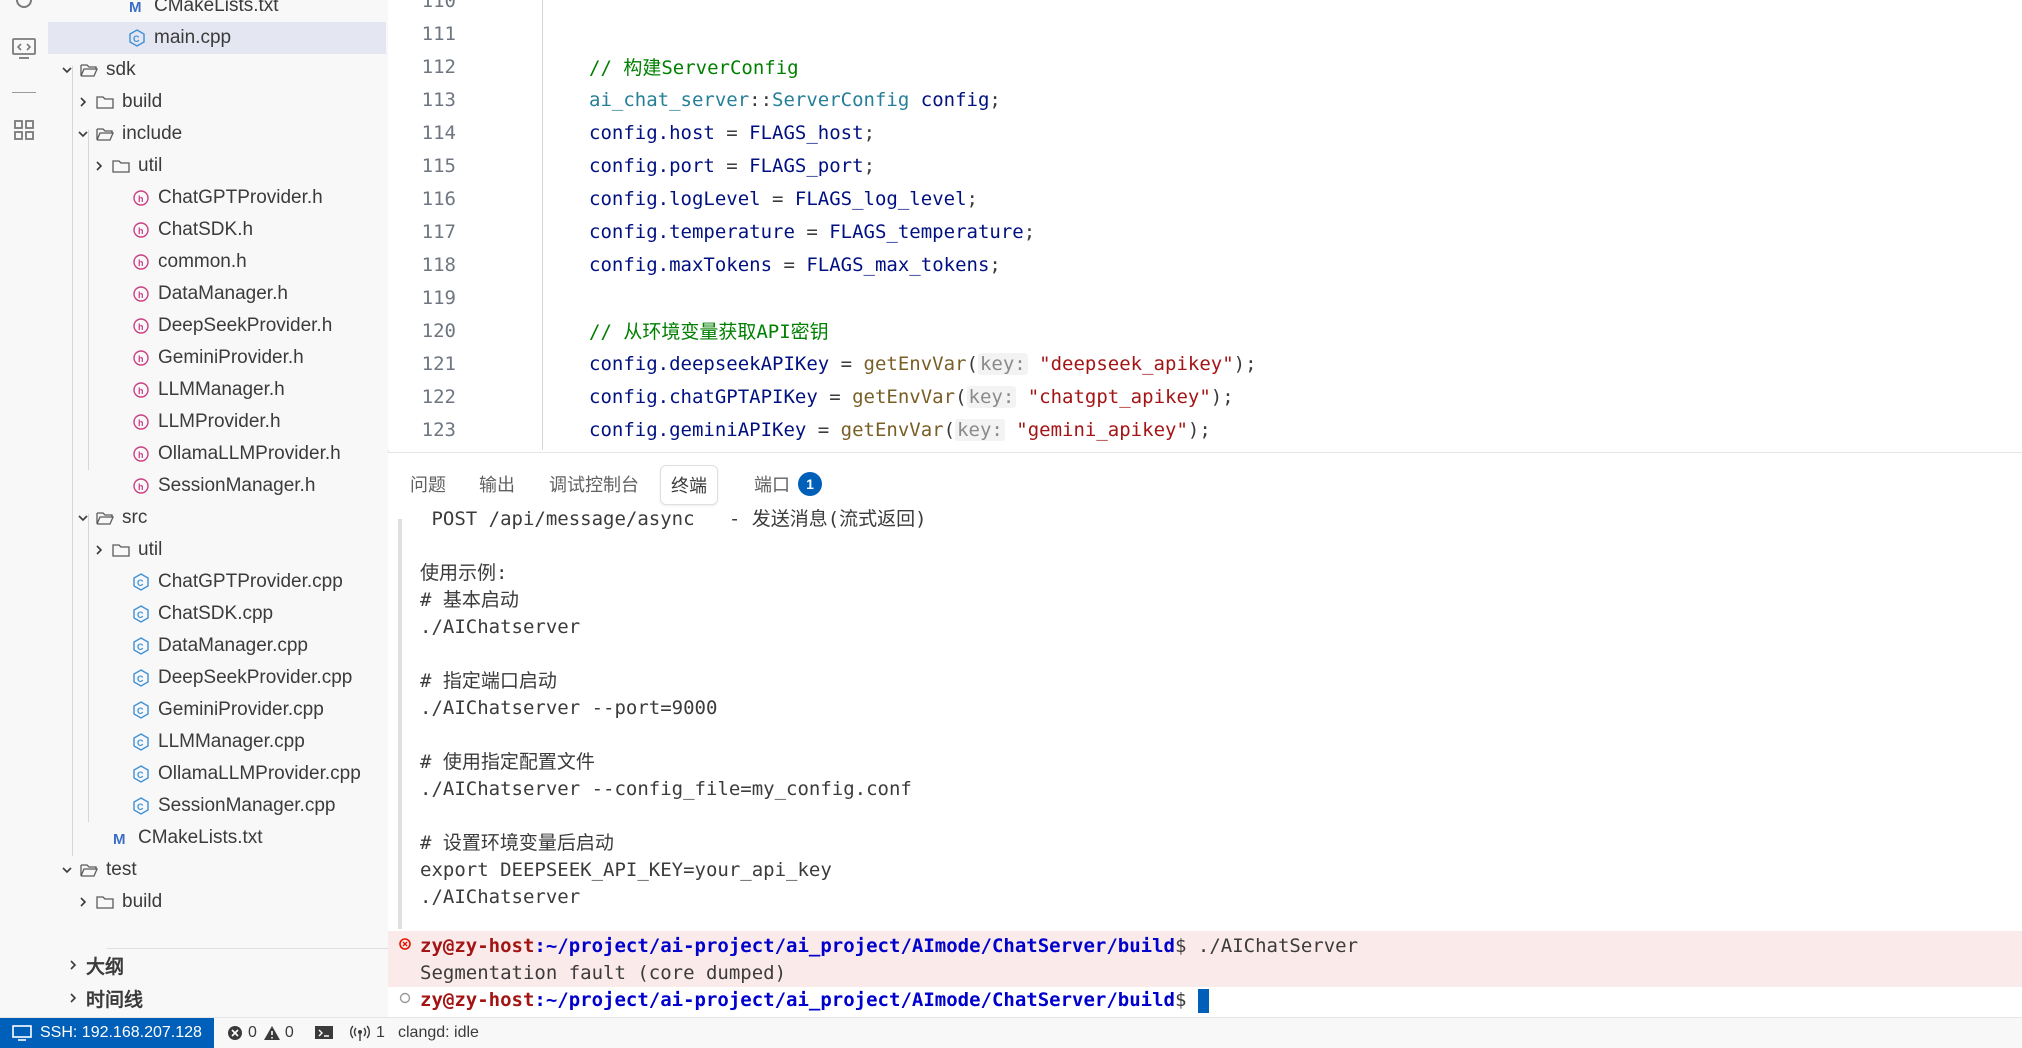 The image size is (2022, 1048). What do you see at coordinates (193, 37) in the screenshot?
I see `tree-item-label: main.cpp` at bounding box center [193, 37].